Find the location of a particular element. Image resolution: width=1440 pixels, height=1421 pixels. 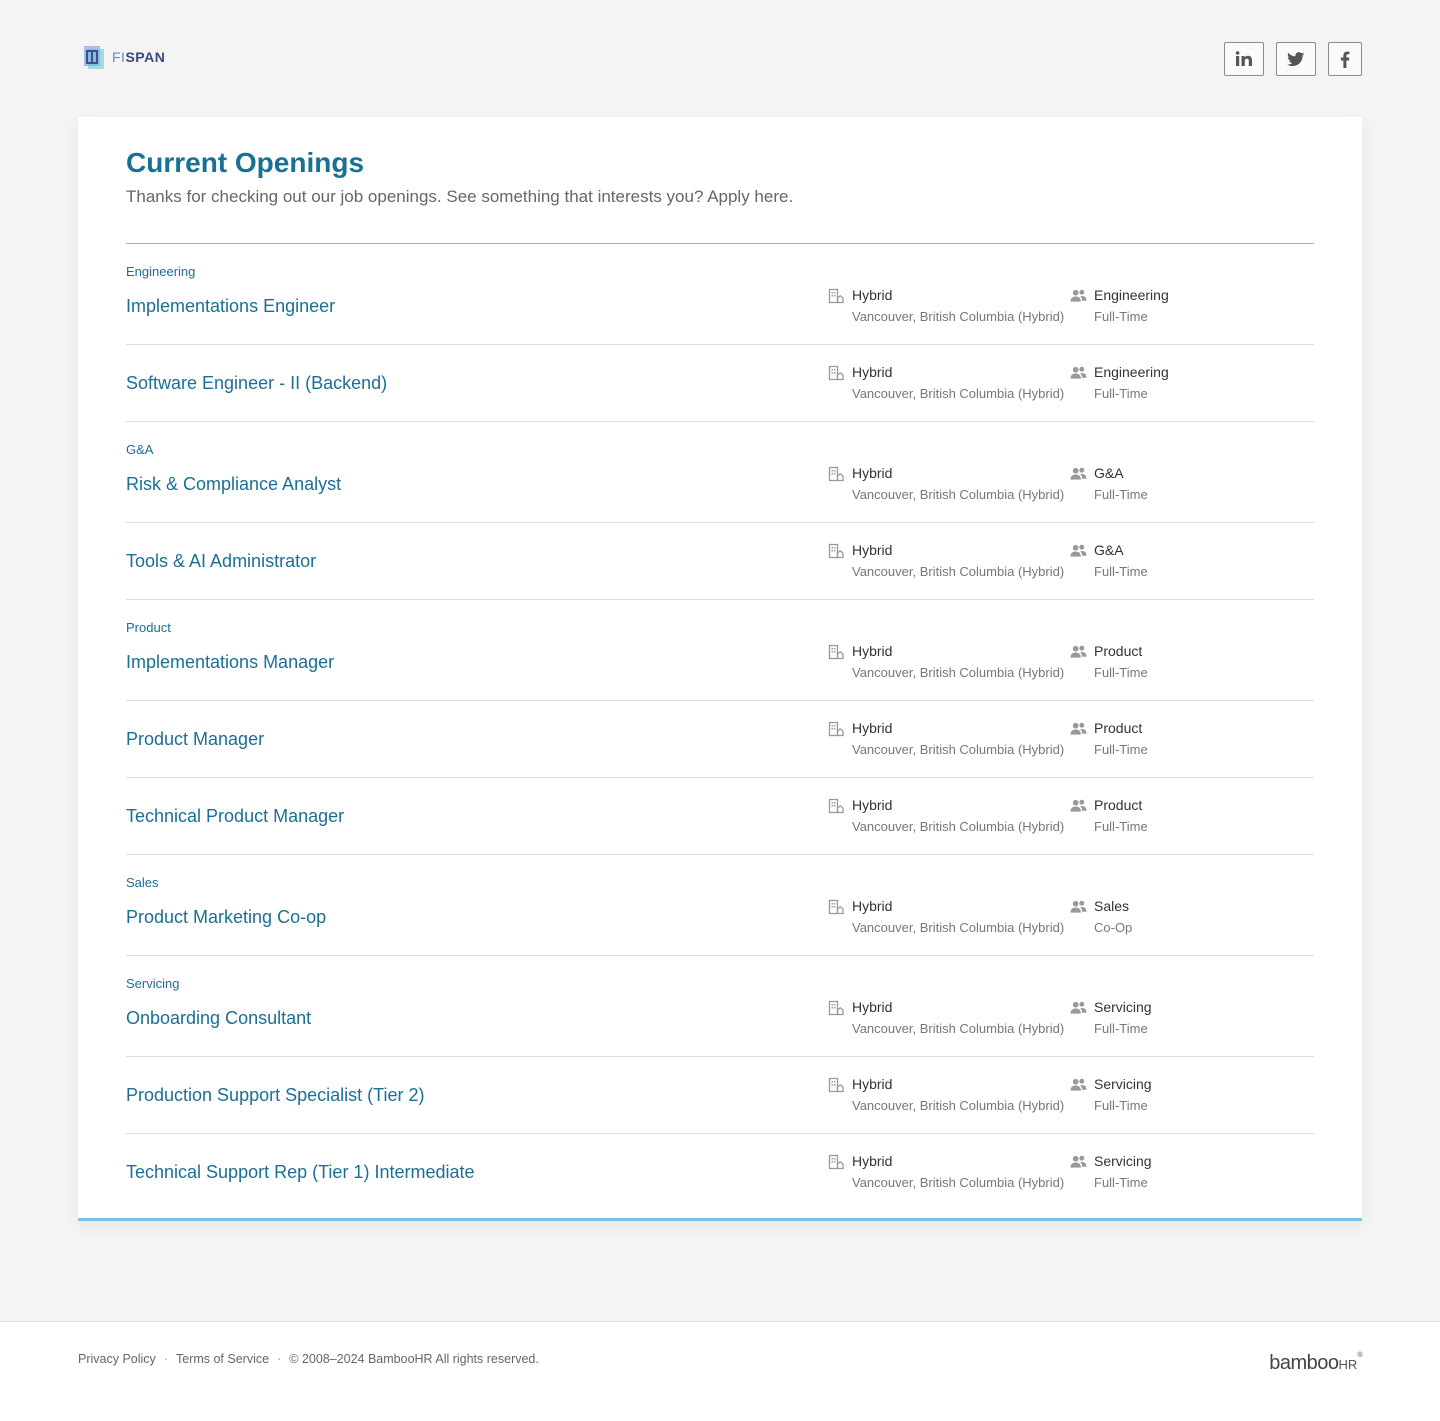

job-department: G&A Full-Time is located at coordinates (1109, 483).